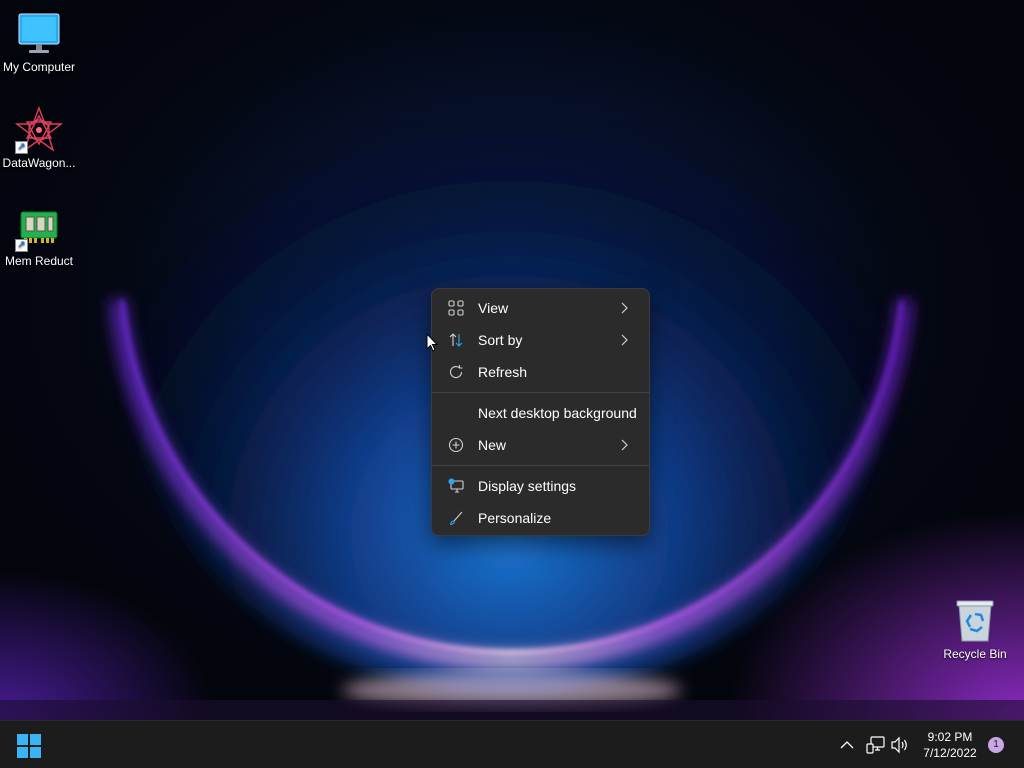 Image resolution: width=1024 pixels, height=768 pixels. I want to click on grid-view-icon, so click(456, 308).